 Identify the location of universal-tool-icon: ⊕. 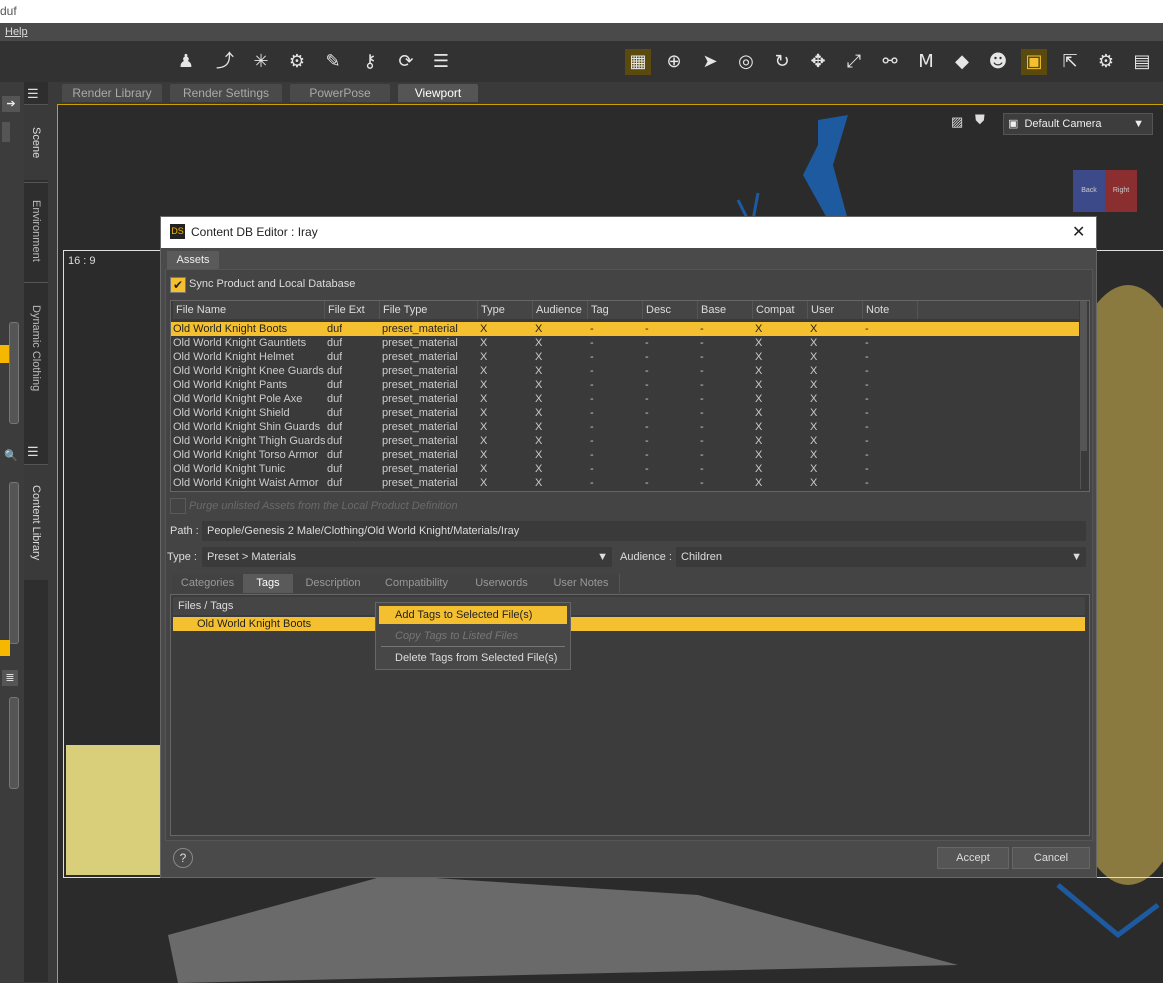
(674, 62).